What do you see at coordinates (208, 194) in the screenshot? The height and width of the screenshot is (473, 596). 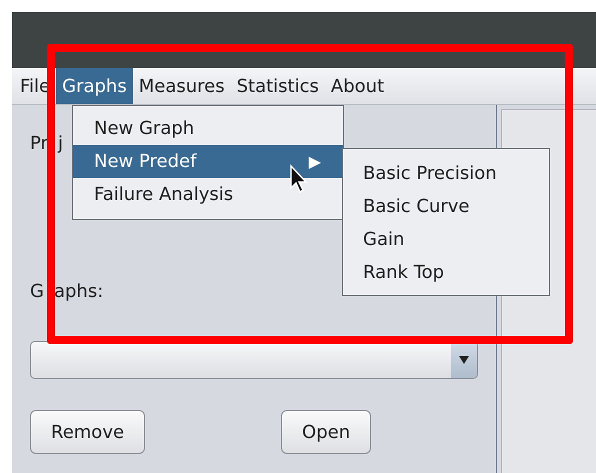 I see `menu-item: Failure Analysis` at bounding box center [208, 194].